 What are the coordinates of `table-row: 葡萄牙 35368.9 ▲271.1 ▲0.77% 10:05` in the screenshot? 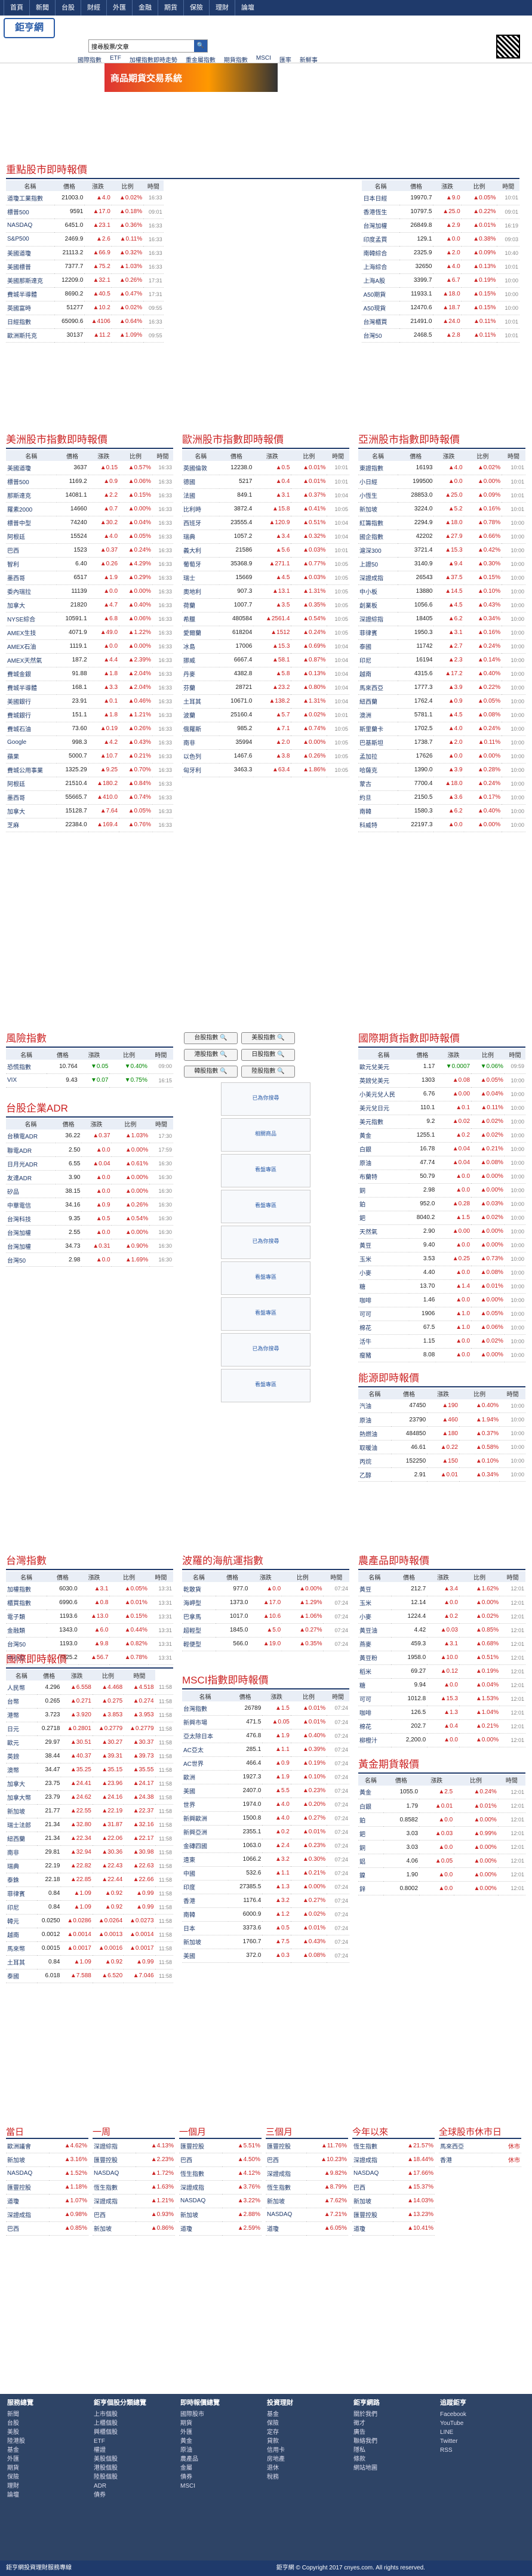 It's located at (265, 564).